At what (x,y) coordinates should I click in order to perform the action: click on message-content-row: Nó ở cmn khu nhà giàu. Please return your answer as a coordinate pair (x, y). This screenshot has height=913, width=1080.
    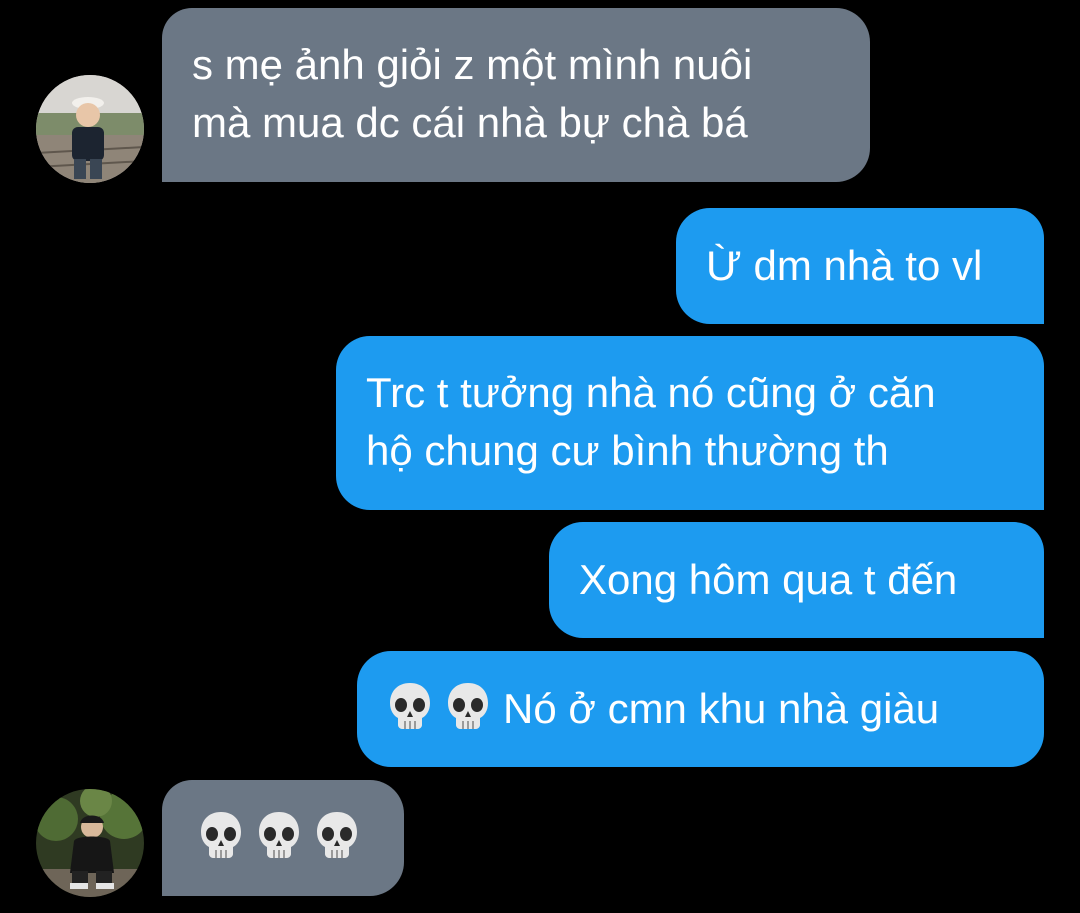
    Looking at the image, I should click on (700, 709).